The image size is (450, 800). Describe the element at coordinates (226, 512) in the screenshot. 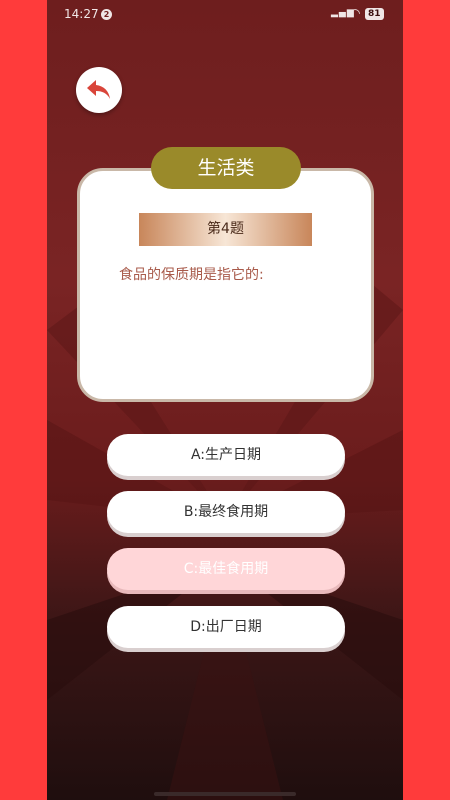

I see `option-b-button: B:最终食用期` at that location.